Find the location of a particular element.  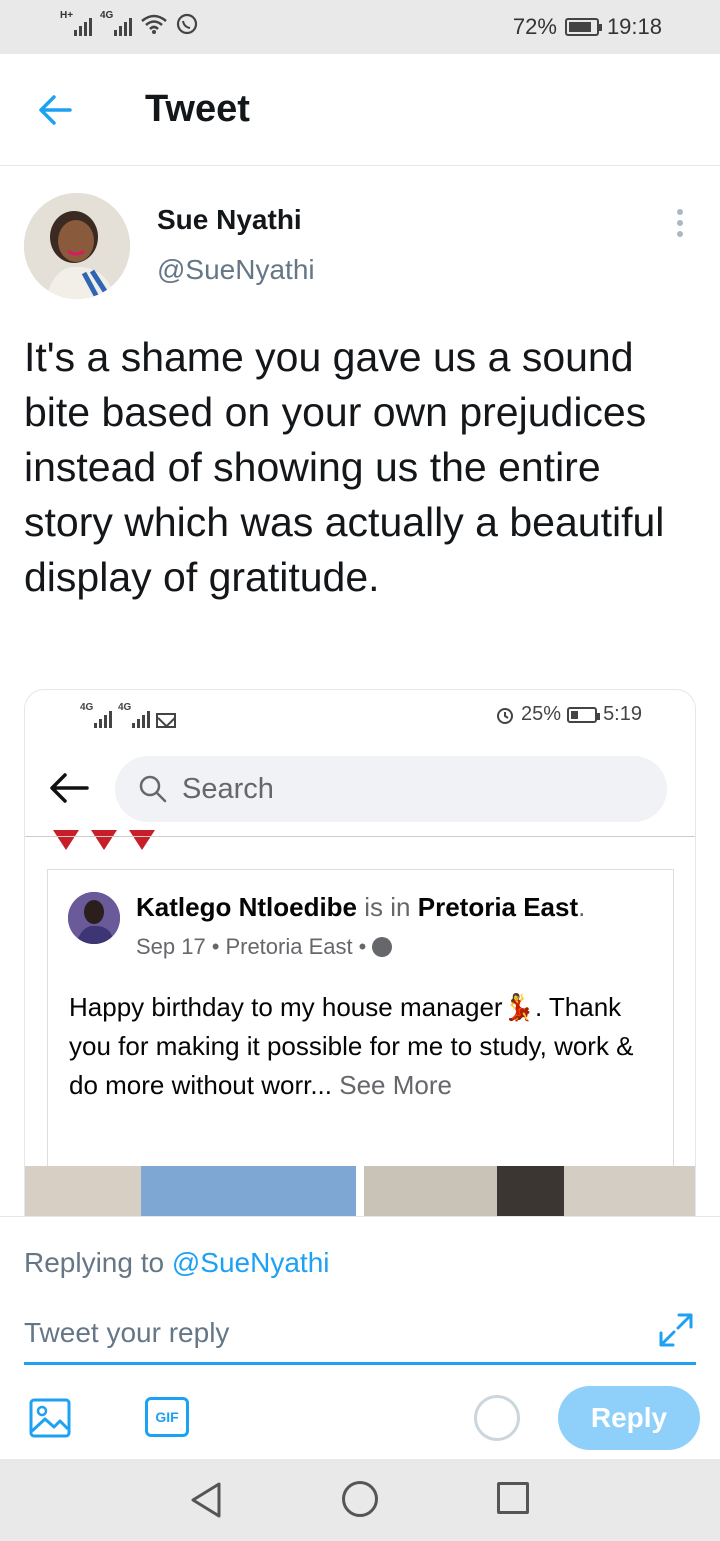

whatsapp-icon is located at coordinates (187, 24).